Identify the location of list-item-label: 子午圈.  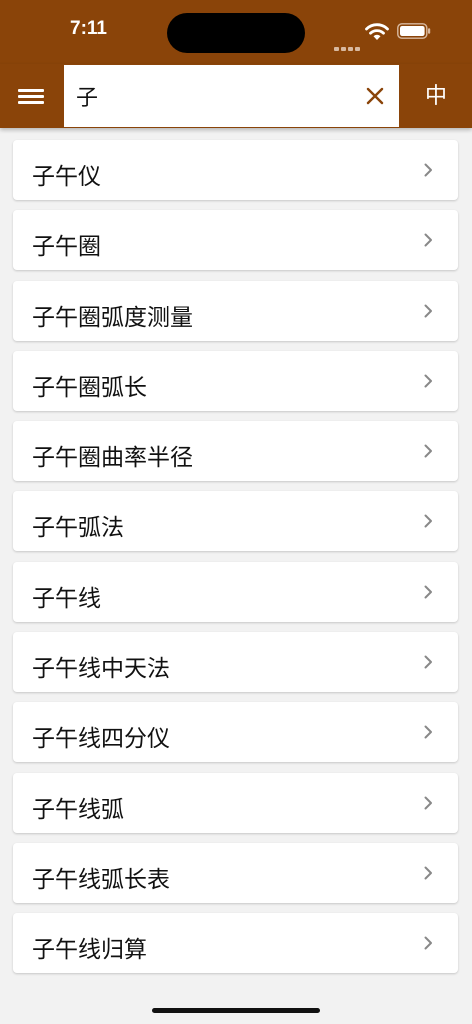
(66, 247).